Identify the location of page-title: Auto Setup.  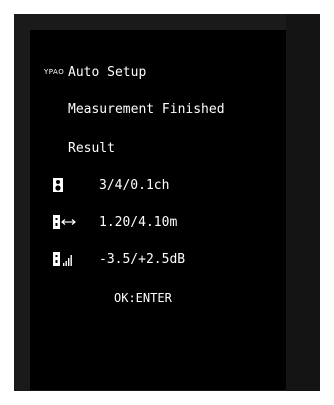
(107, 72).